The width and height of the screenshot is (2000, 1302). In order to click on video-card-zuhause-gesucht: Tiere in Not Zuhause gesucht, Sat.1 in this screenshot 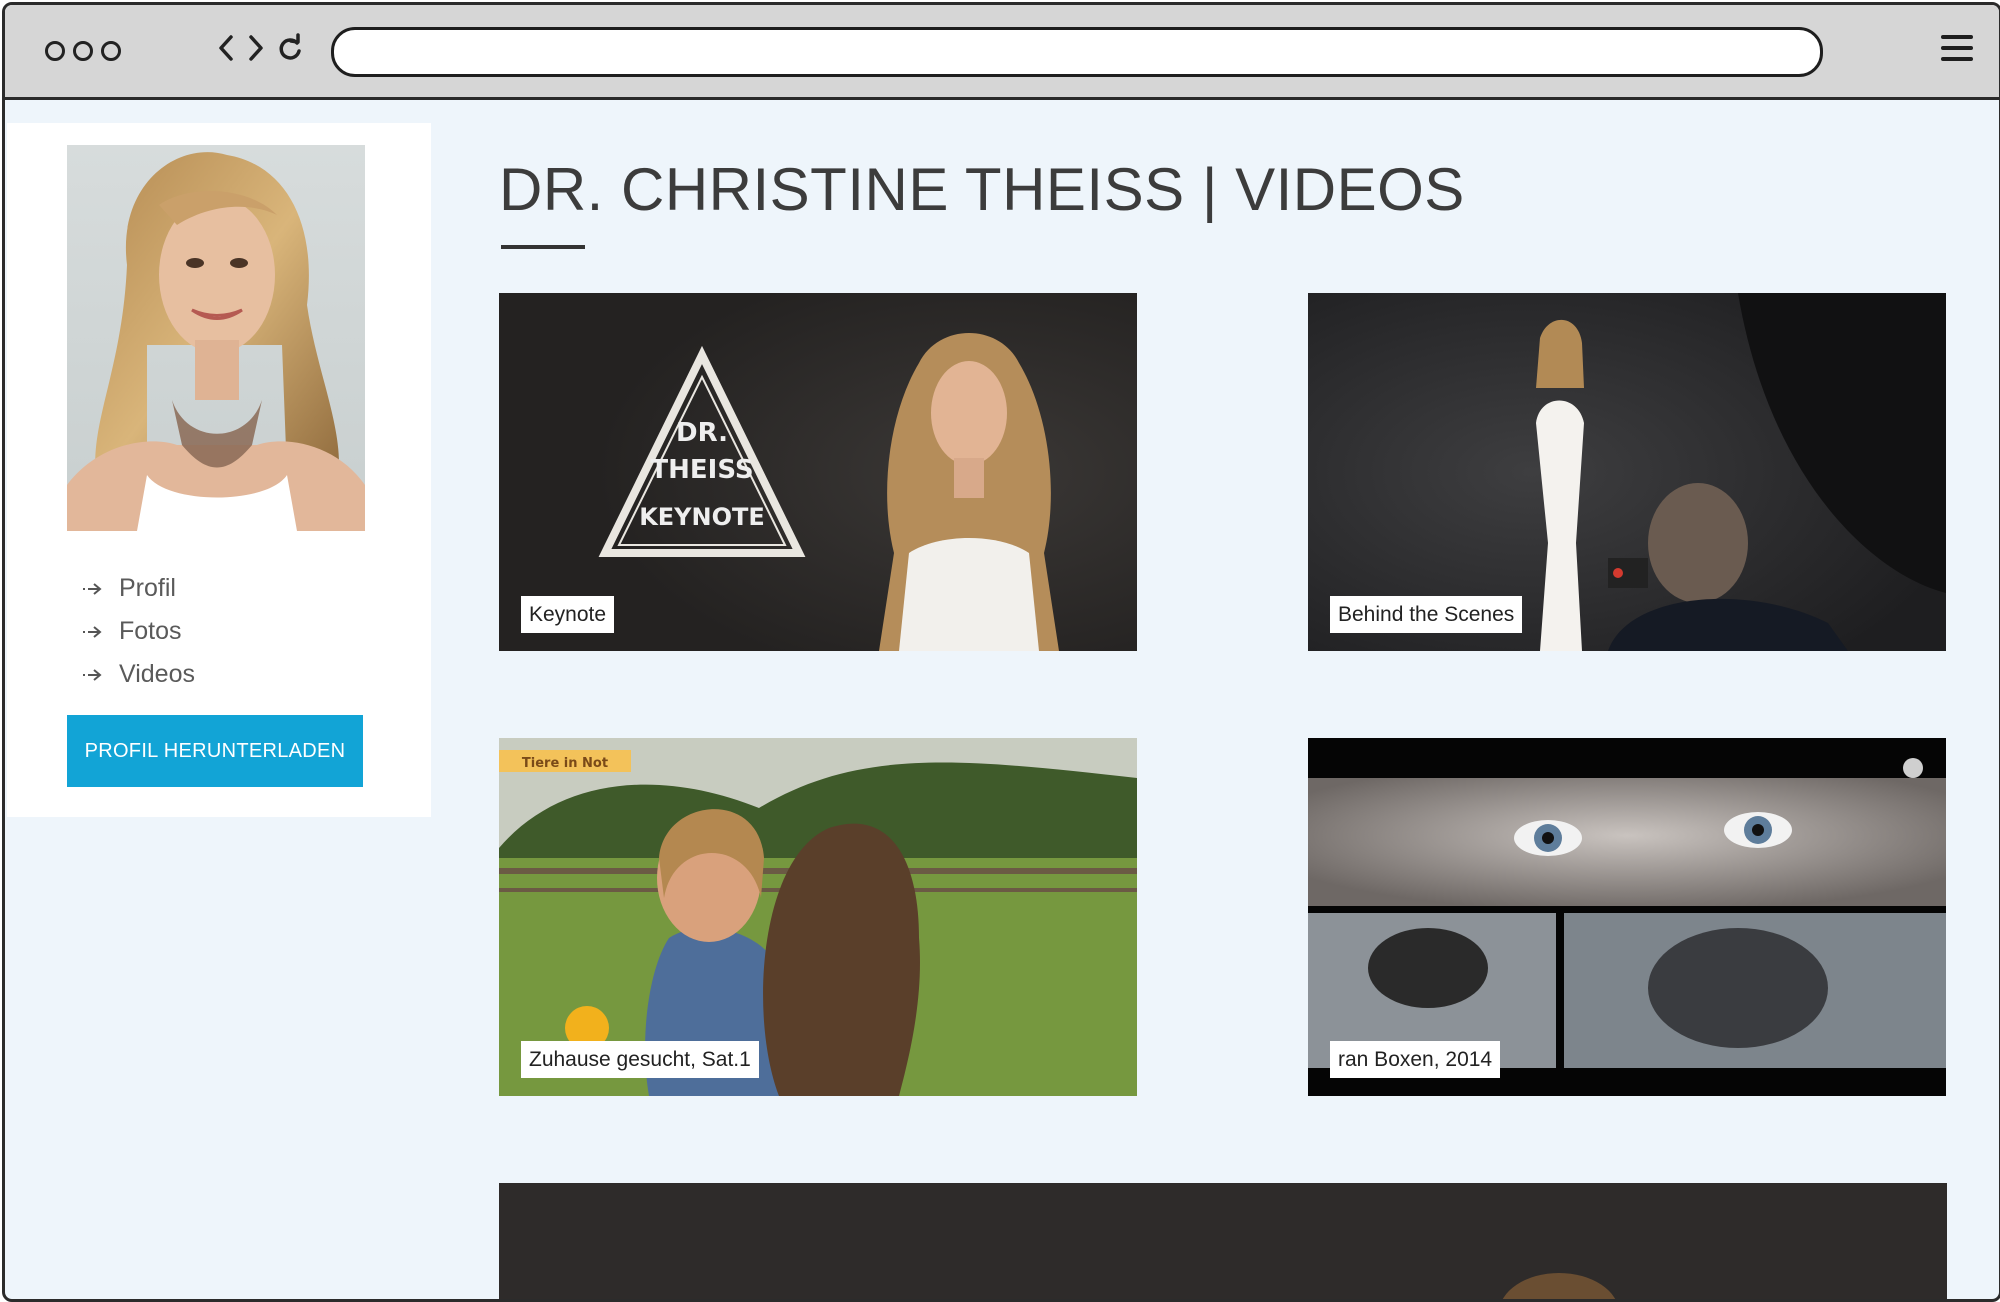, I will do `click(818, 917)`.